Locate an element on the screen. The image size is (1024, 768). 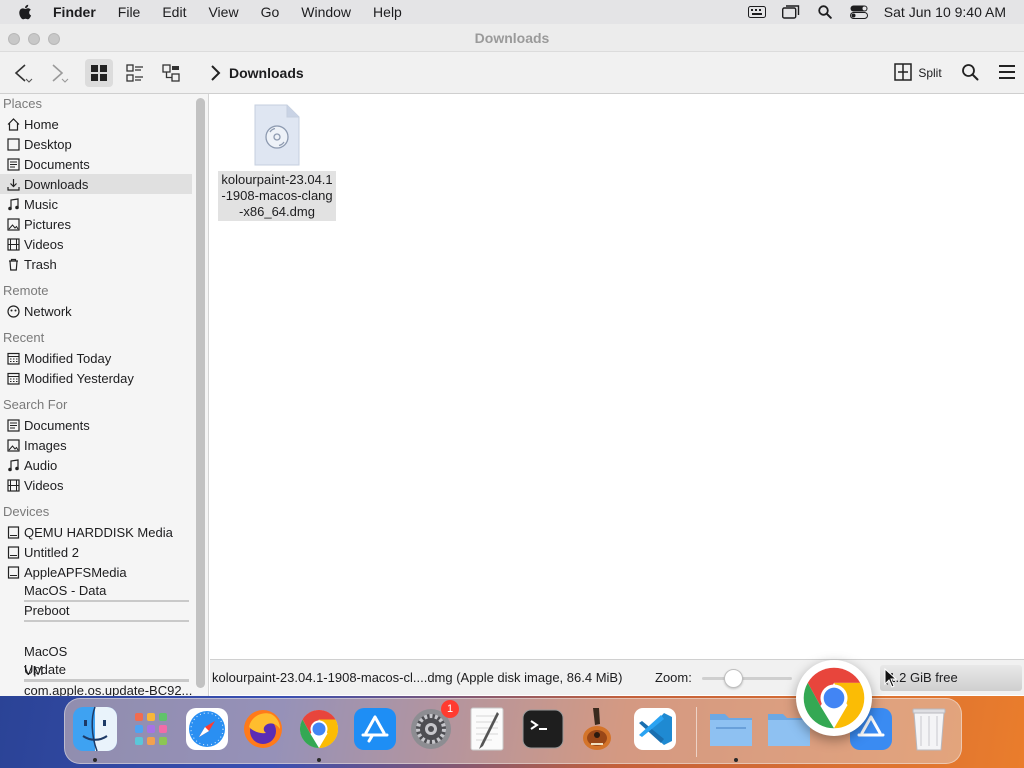
chrome-icon is located at coordinates (319, 729).